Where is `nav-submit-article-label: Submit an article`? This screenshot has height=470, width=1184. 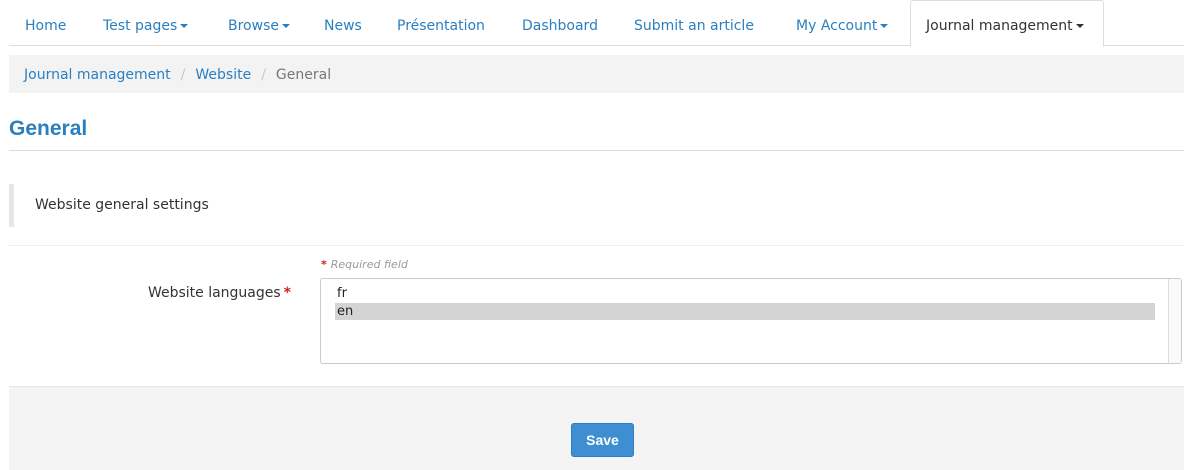 nav-submit-article-label: Submit an article is located at coordinates (694, 26).